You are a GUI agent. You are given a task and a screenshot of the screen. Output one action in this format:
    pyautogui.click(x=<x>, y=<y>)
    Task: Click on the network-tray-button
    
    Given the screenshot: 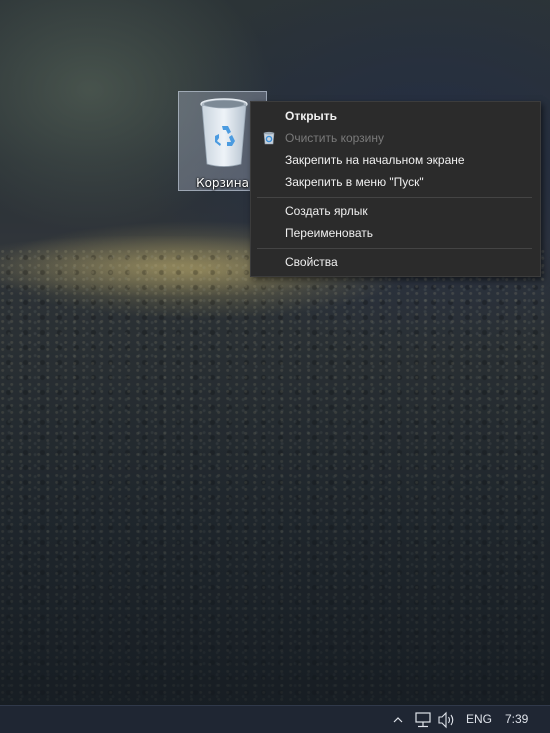 What is the action you would take?
    pyautogui.click(x=424, y=719)
    